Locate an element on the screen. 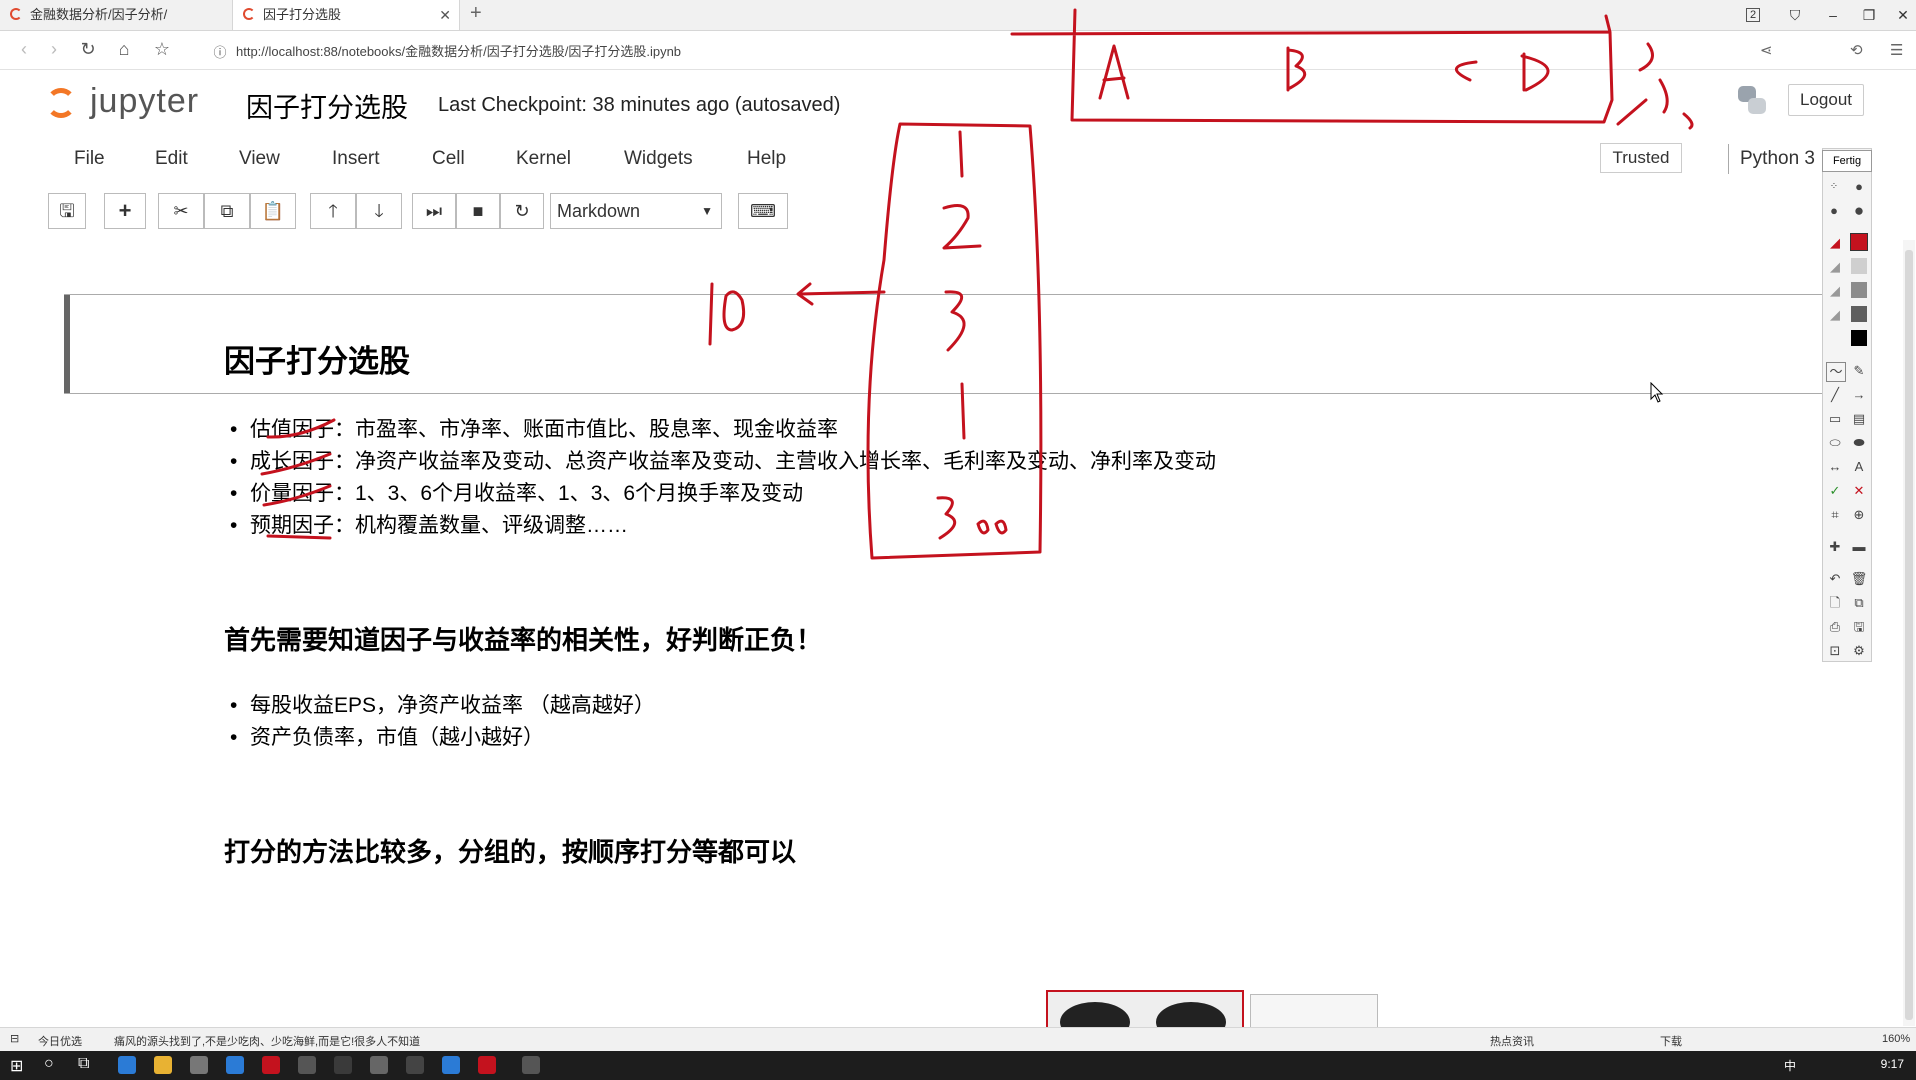  print-icon: ⎙ is located at coordinates (1835, 627).